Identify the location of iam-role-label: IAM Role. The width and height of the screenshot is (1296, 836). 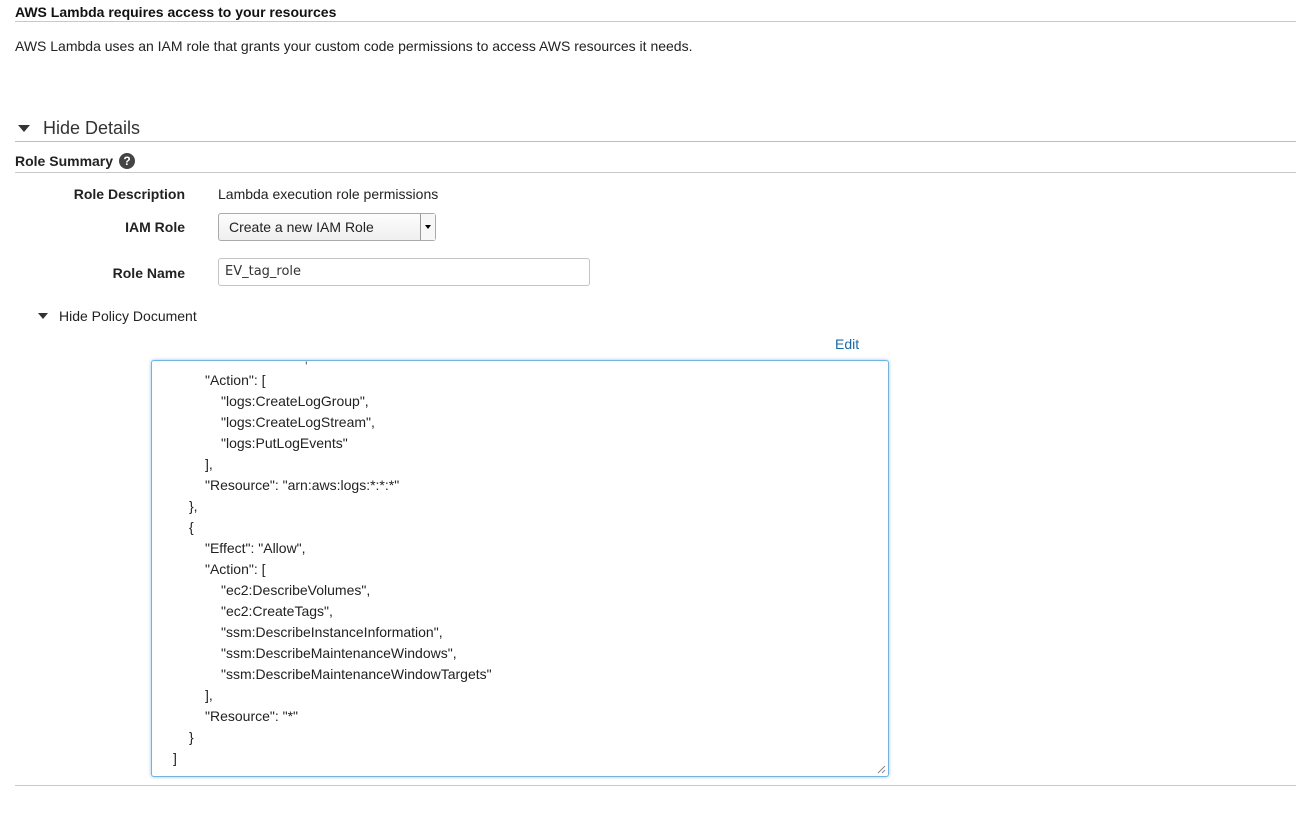
(155, 227).